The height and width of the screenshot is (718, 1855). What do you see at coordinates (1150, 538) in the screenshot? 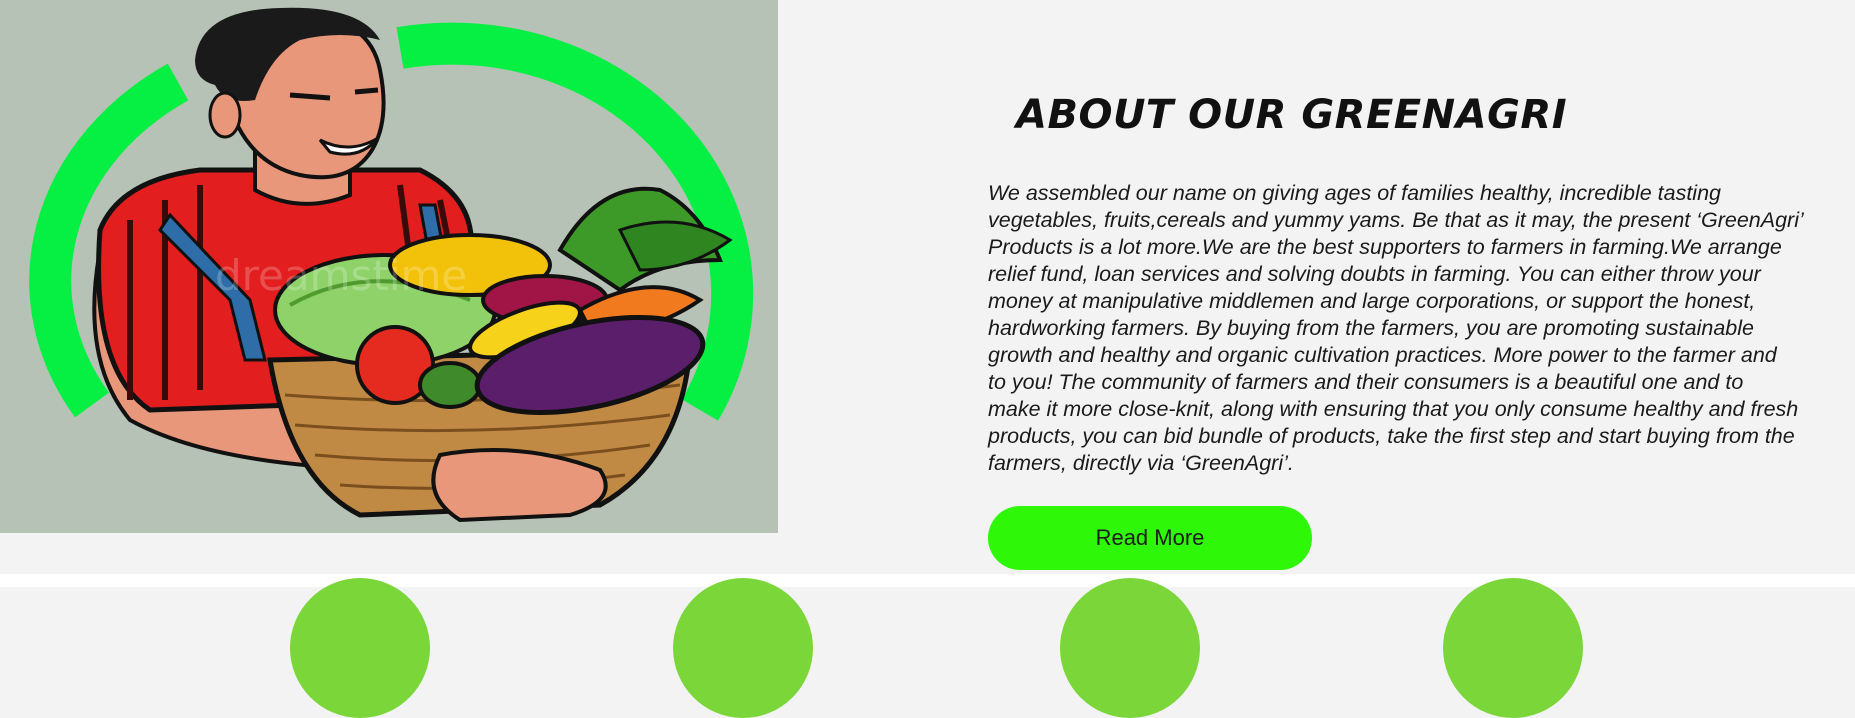
I see `read-more-button: Read More` at bounding box center [1150, 538].